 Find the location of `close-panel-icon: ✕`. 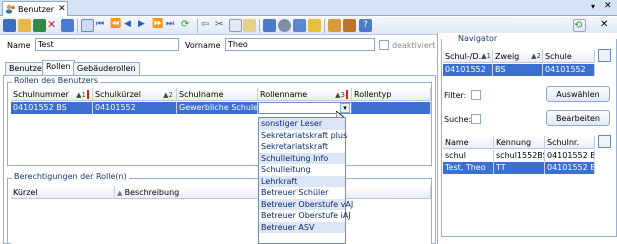

close-panel-icon: ✕ is located at coordinates (606, 25).